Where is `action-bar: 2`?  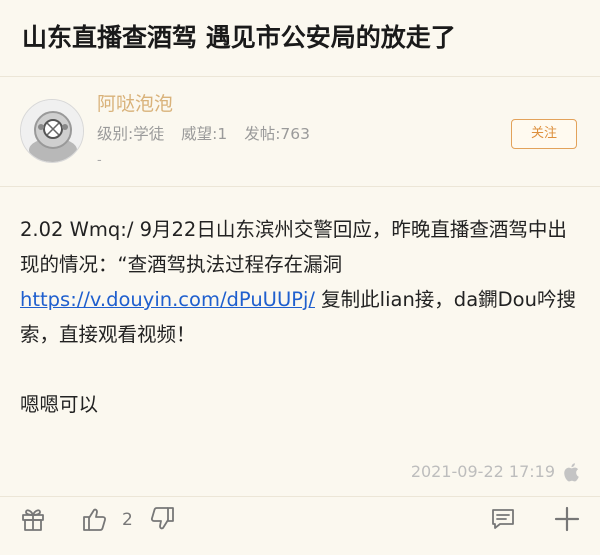 action-bar: 2 is located at coordinates (300, 525).